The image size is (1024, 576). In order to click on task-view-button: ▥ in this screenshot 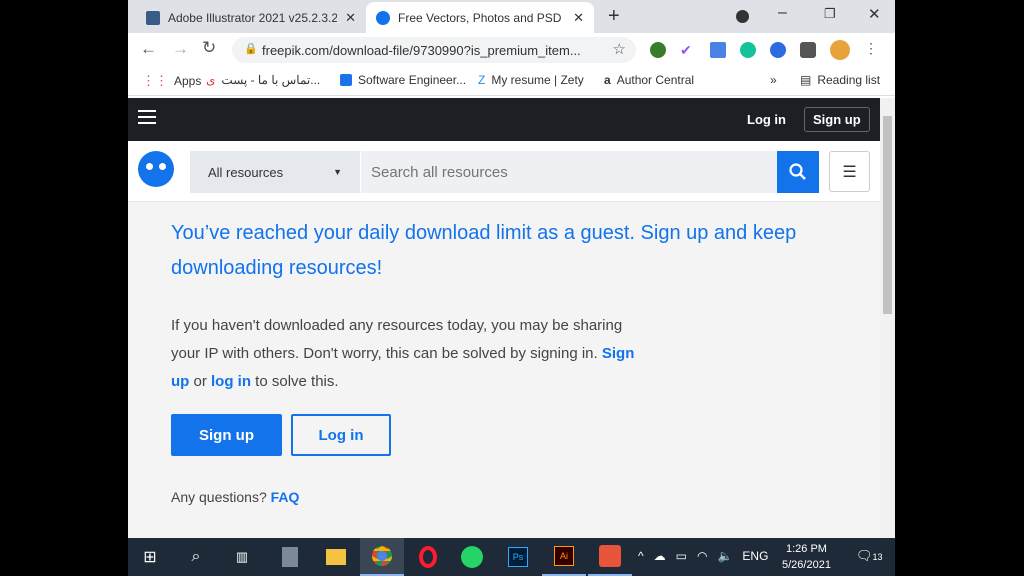, I will do `click(242, 557)`.